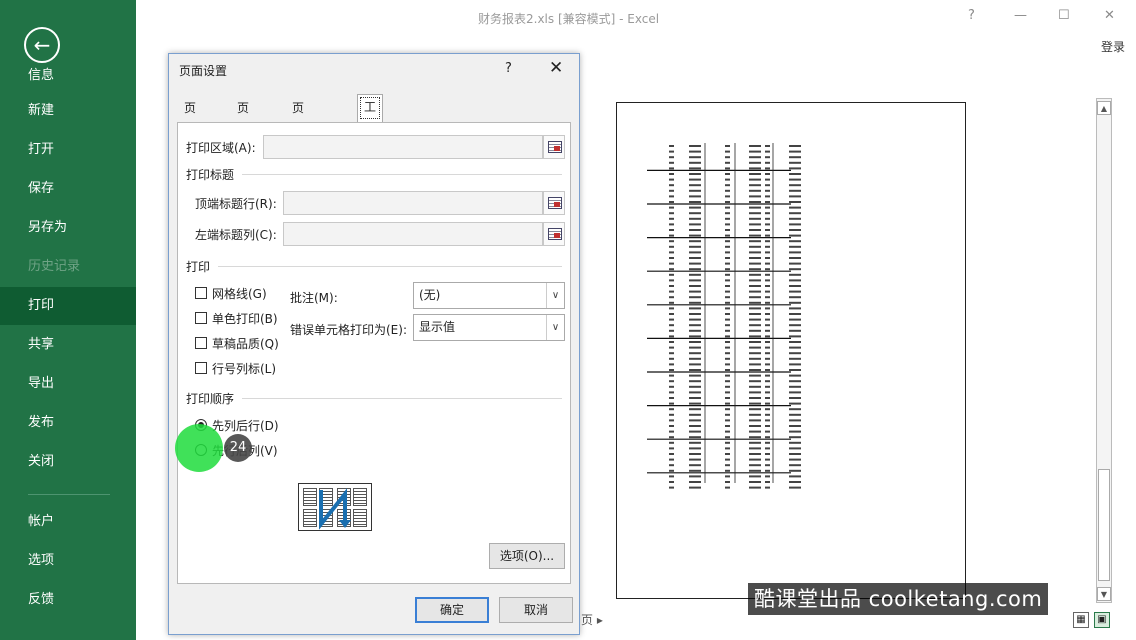 Image resolution: width=1136 pixels, height=640 pixels. Describe the element at coordinates (42, 45) in the screenshot. I see `back-arrow-icon: ←` at that location.